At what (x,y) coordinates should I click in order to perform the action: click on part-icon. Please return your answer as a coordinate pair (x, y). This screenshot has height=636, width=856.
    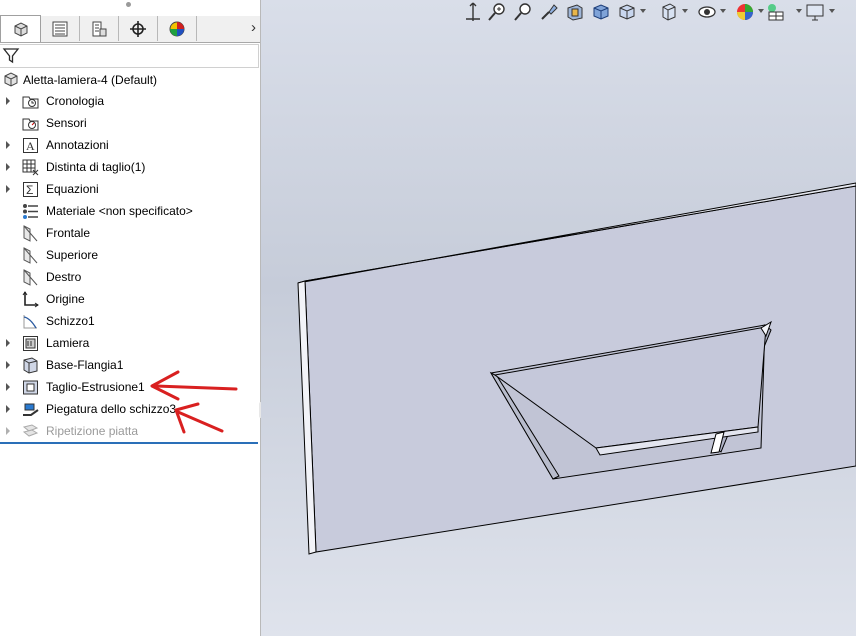
    Looking at the image, I should click on (11, 79).